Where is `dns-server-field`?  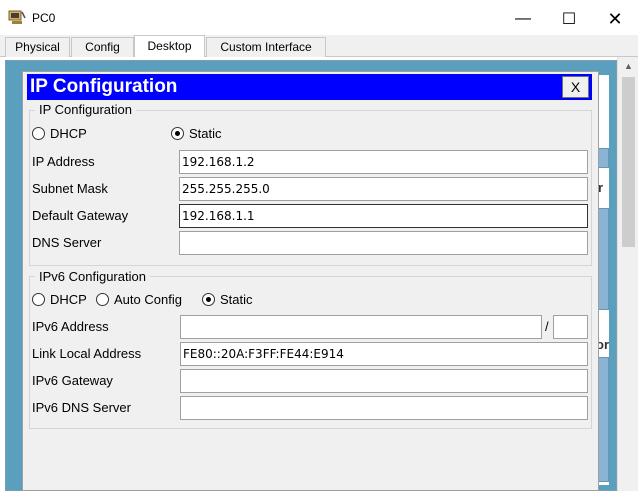 dns-server-field is located at coordinates (383, 243).